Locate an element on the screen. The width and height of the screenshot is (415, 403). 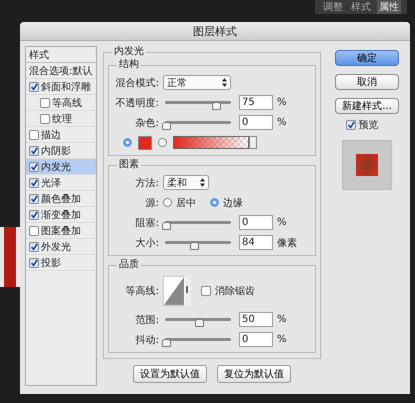
technique-dropdown: 柔和 is located at coordinates (186, 182).